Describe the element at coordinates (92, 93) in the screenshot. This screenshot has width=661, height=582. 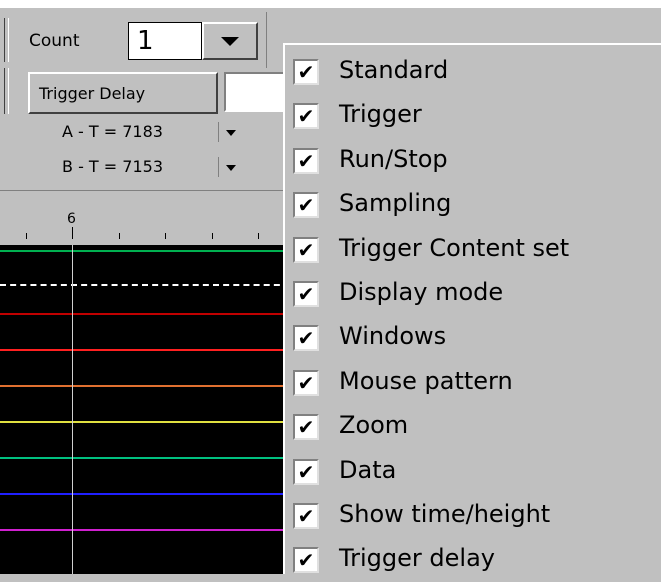
I see `trigger-delay-label: Trigger Delay` at that location.